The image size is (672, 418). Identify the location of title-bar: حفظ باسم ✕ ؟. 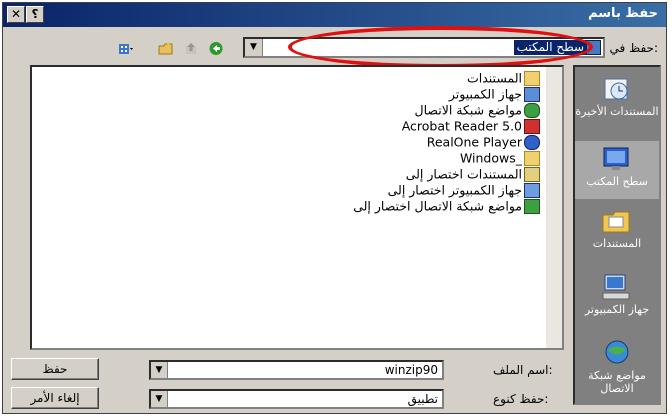
(334, 15).